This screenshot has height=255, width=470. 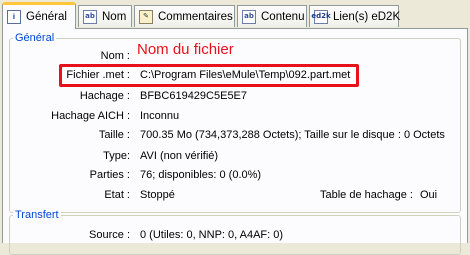 I want to click on tab-liens-ed2k: ed2k Lien(s) eD2K, so click(x=355, y=16).